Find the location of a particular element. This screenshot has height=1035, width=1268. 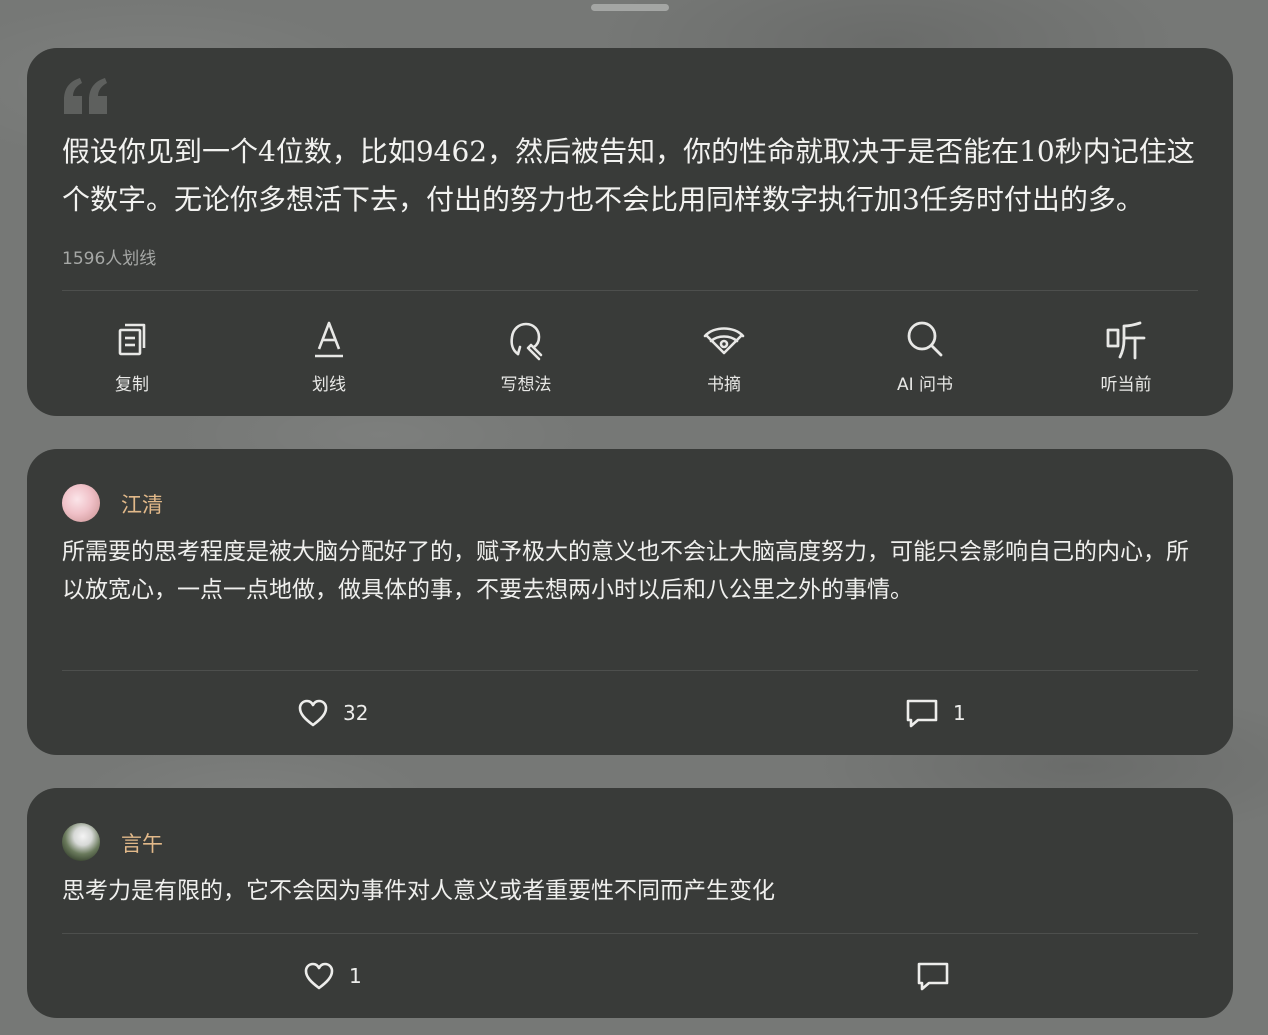

username: 言午 is located at coordinates (142, 843).